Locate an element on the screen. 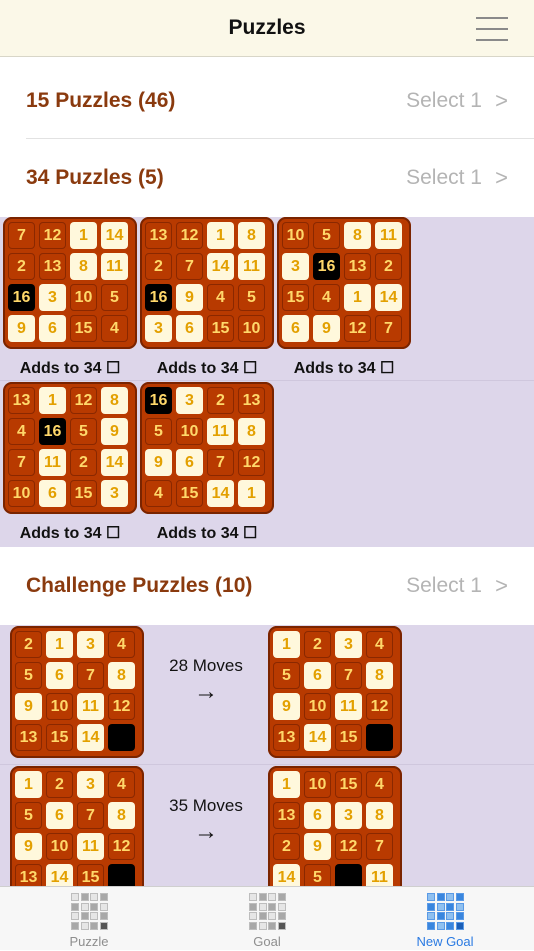 This screenshot has width=534, height=951. magic-puzzle-thumbnail: 10 5 8 11 3 16 13 2 15 4 1 14 6 9 12 7 is located at coordinates (344, 283).